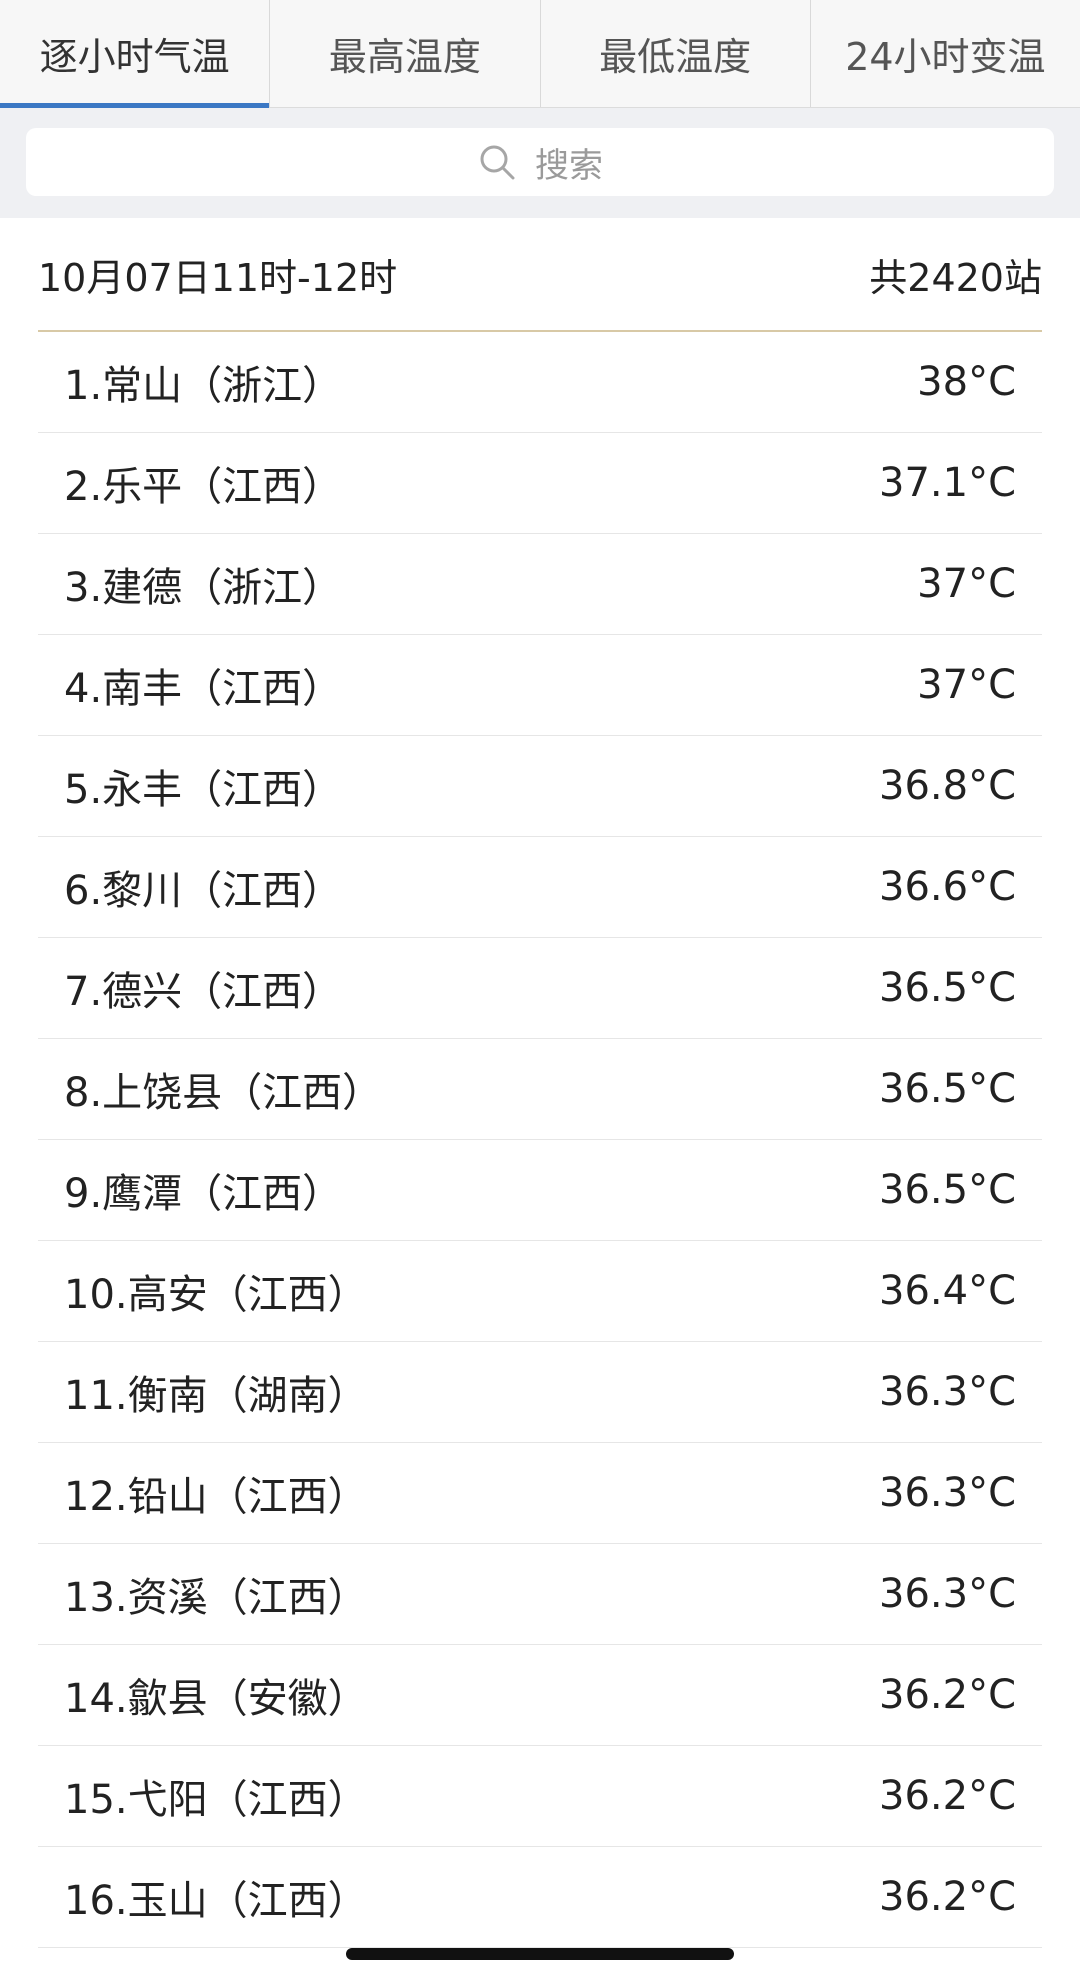 This screenshot has width=1080, height=1981. Describe the element at coordinates (945, 53) in the screenshot. I see `tab-24h-temperature-change: 24小时变温` at that location.